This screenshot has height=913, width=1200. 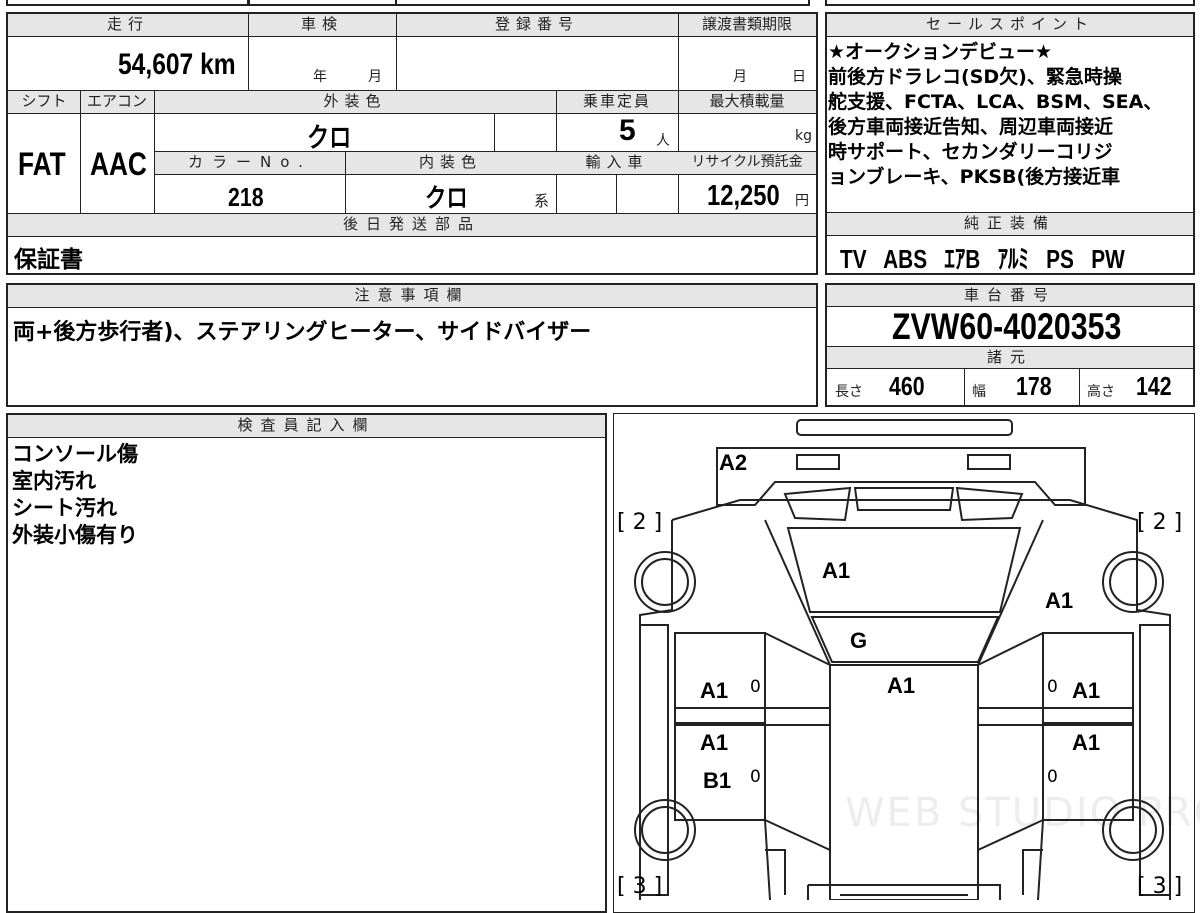 I want to click on chassis-number: ZVW60-4020353, so click(x=1007, y=326).